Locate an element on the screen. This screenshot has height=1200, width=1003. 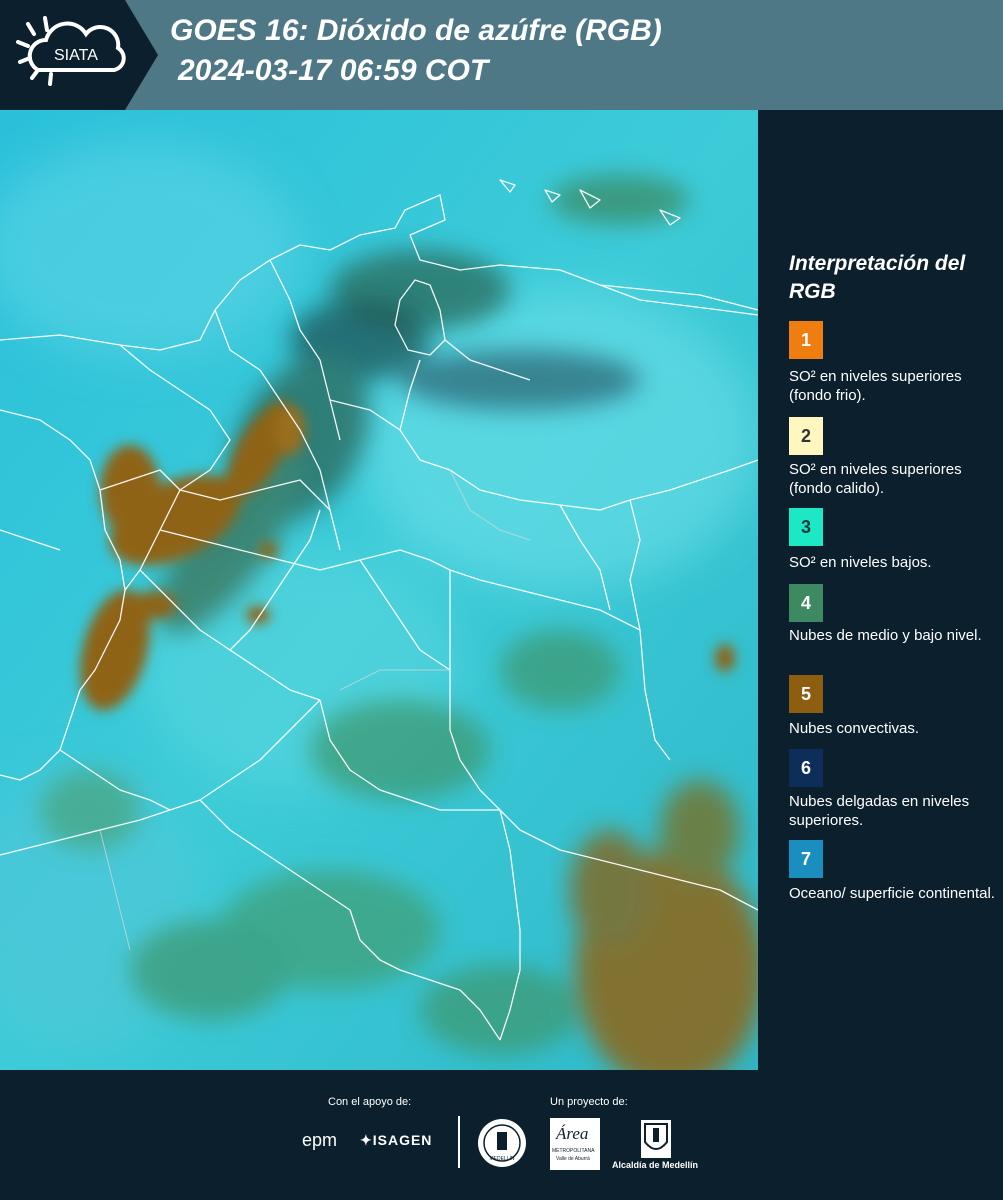
legend-label-1: SO² en niveles superiores (fondo frio). is located at coordinates (875, 386).